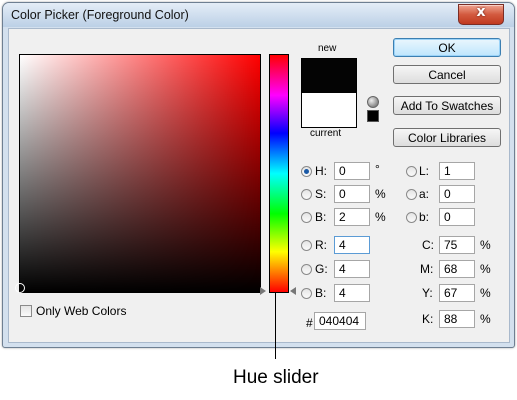  Describe the element at coordinates (380, 217) in the screenshot. I see `brightness-unit: %` at that location.